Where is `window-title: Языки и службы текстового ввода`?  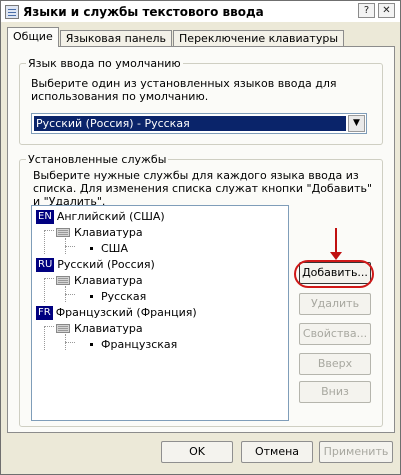
window-title: Языки и службы текстового ввода is located at coordinates (143, 11).